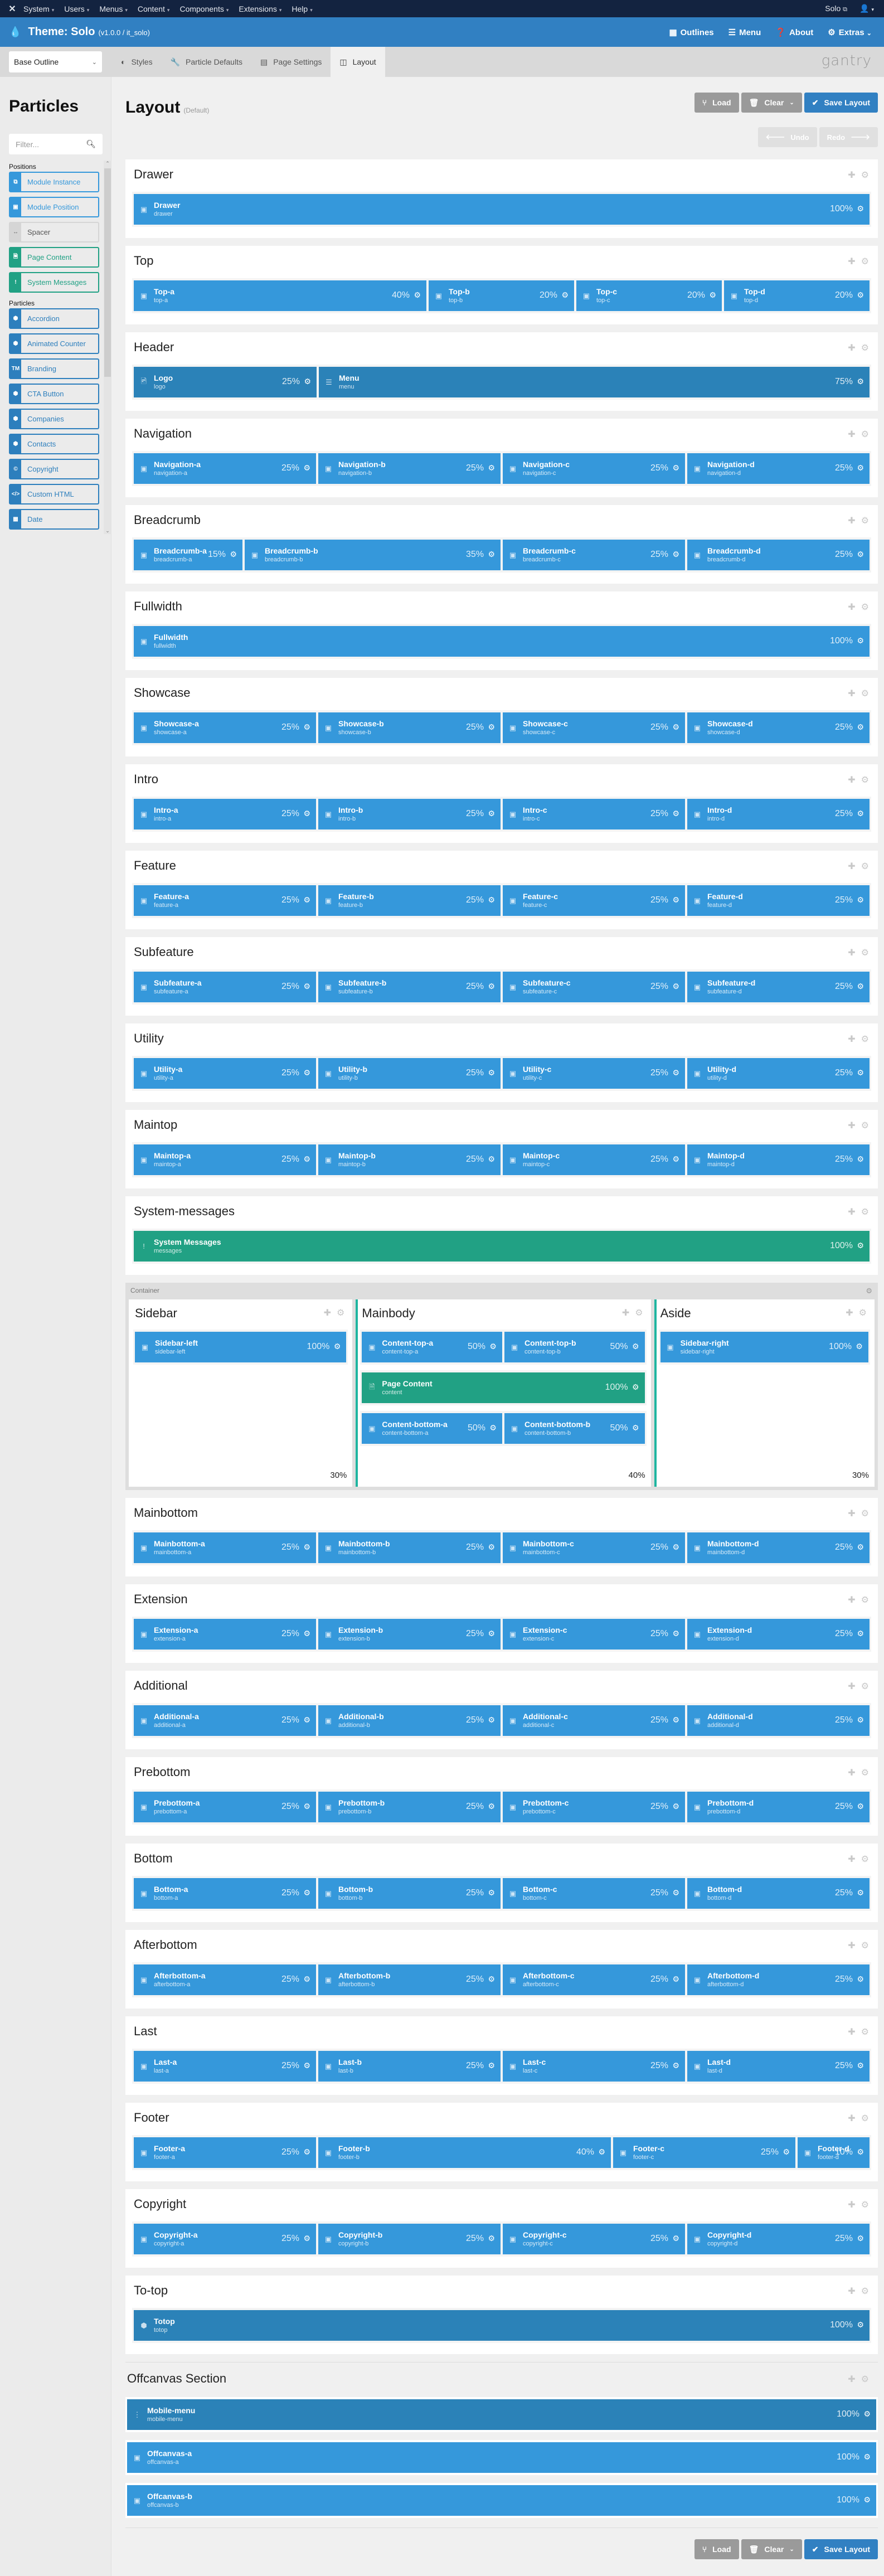 Image resolution: width=884 pixels, height=2576 pixels. I want to click on outline-select: Base Outline ⌄, so click(55, 62).